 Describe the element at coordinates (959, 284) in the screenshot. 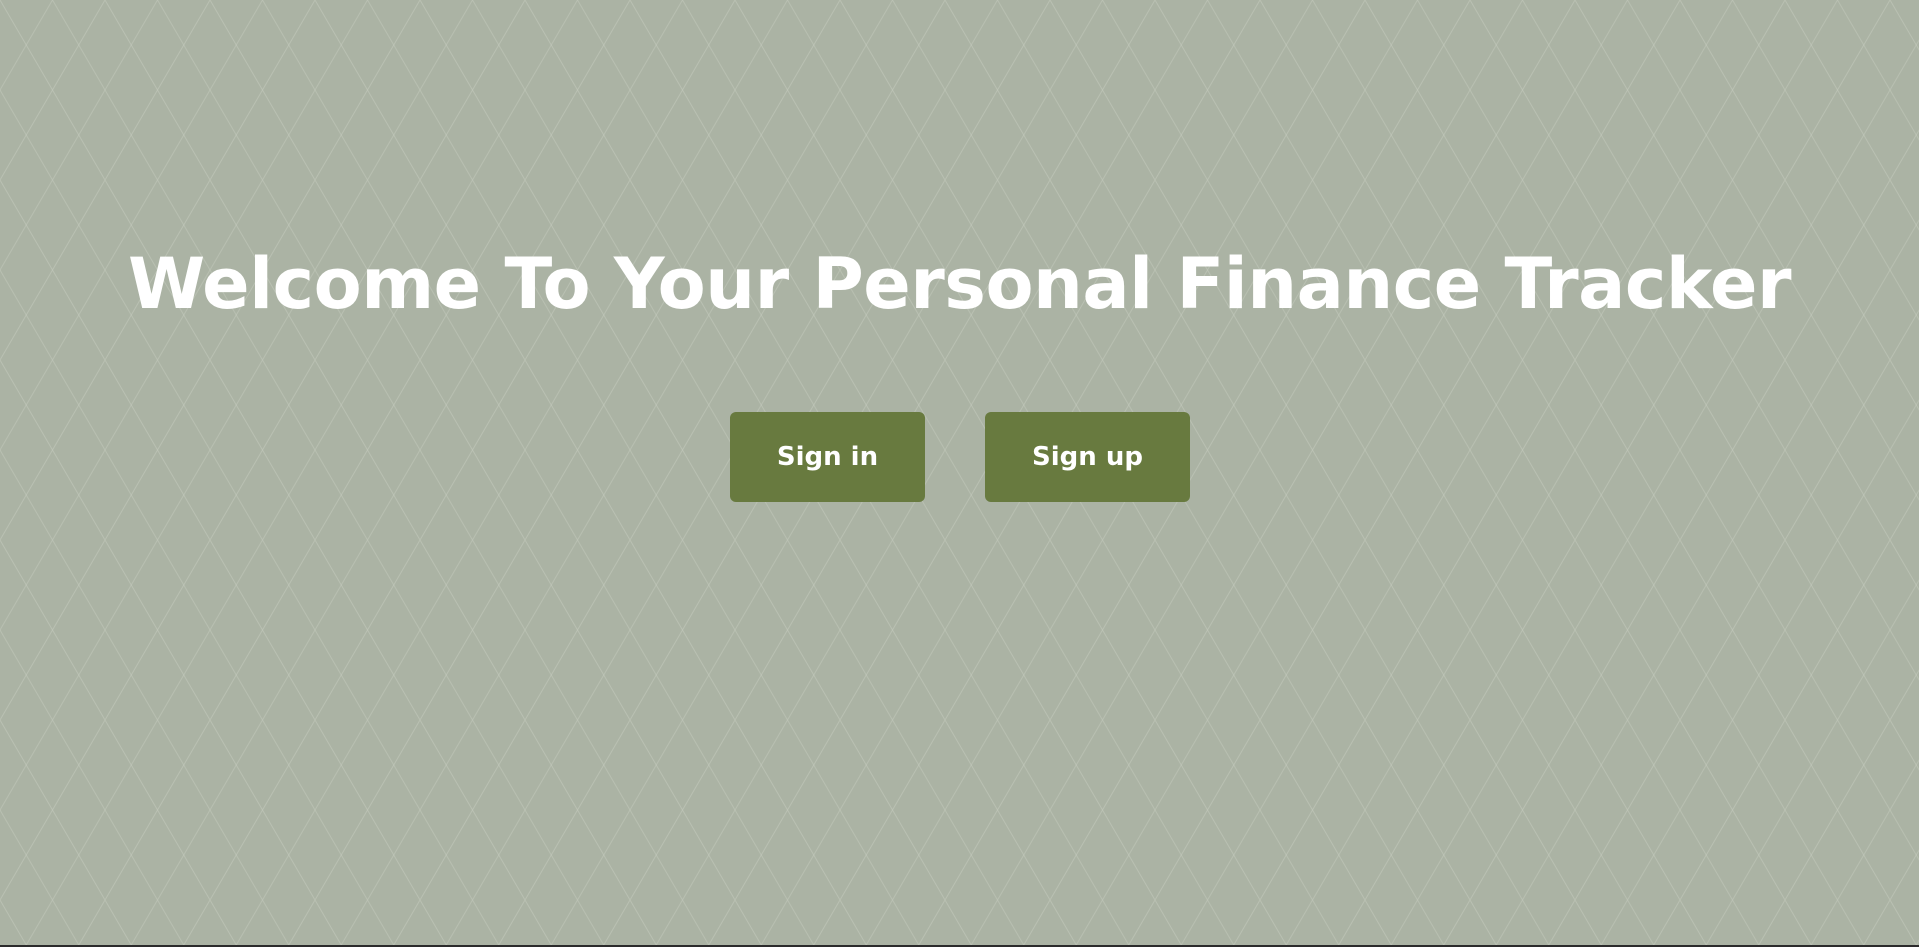

I see `page-title: Welcome To Your Personal Finance Tracker` at that location.